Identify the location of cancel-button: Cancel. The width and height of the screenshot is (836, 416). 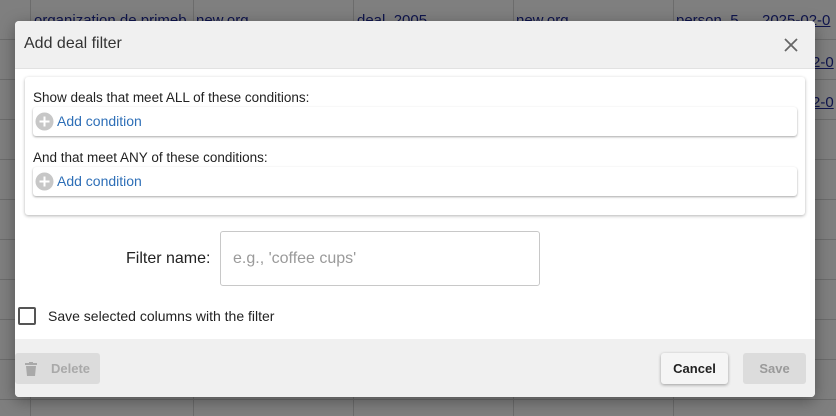
(694, 368).